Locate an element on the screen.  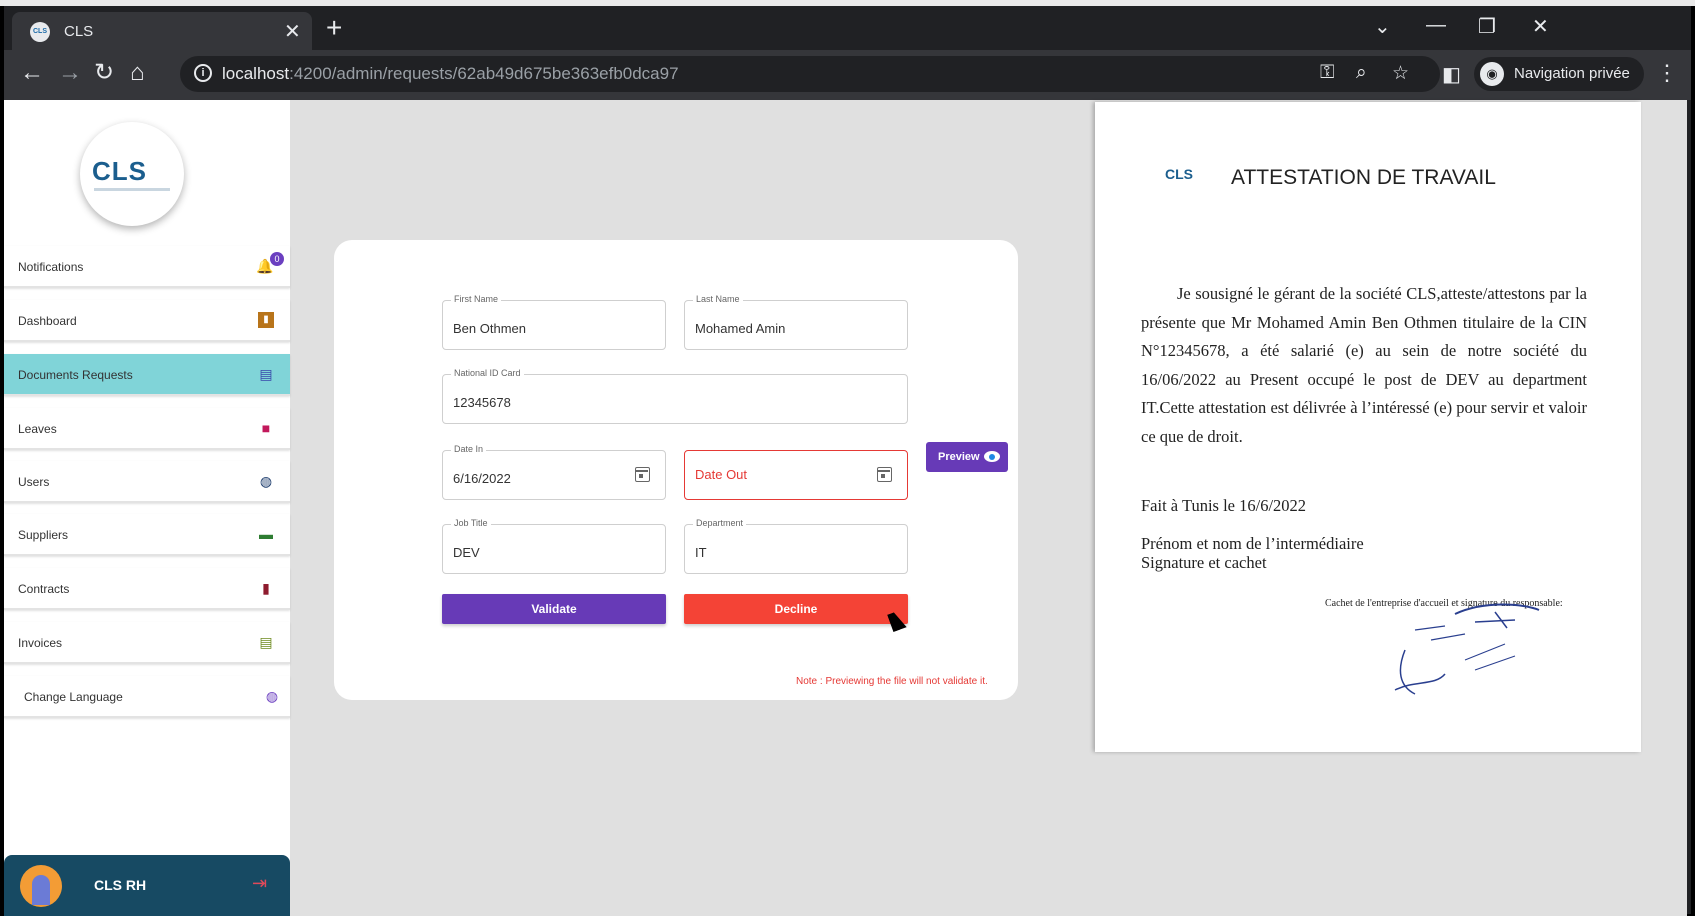
avatar is located at coordinates (41, 886).